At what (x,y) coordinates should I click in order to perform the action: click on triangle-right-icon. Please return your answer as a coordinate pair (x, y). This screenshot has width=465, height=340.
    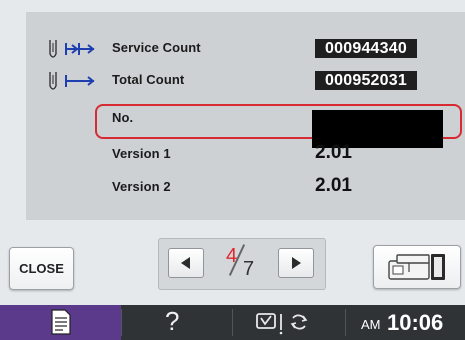
    Looking at the image, I should click on (296, 263).